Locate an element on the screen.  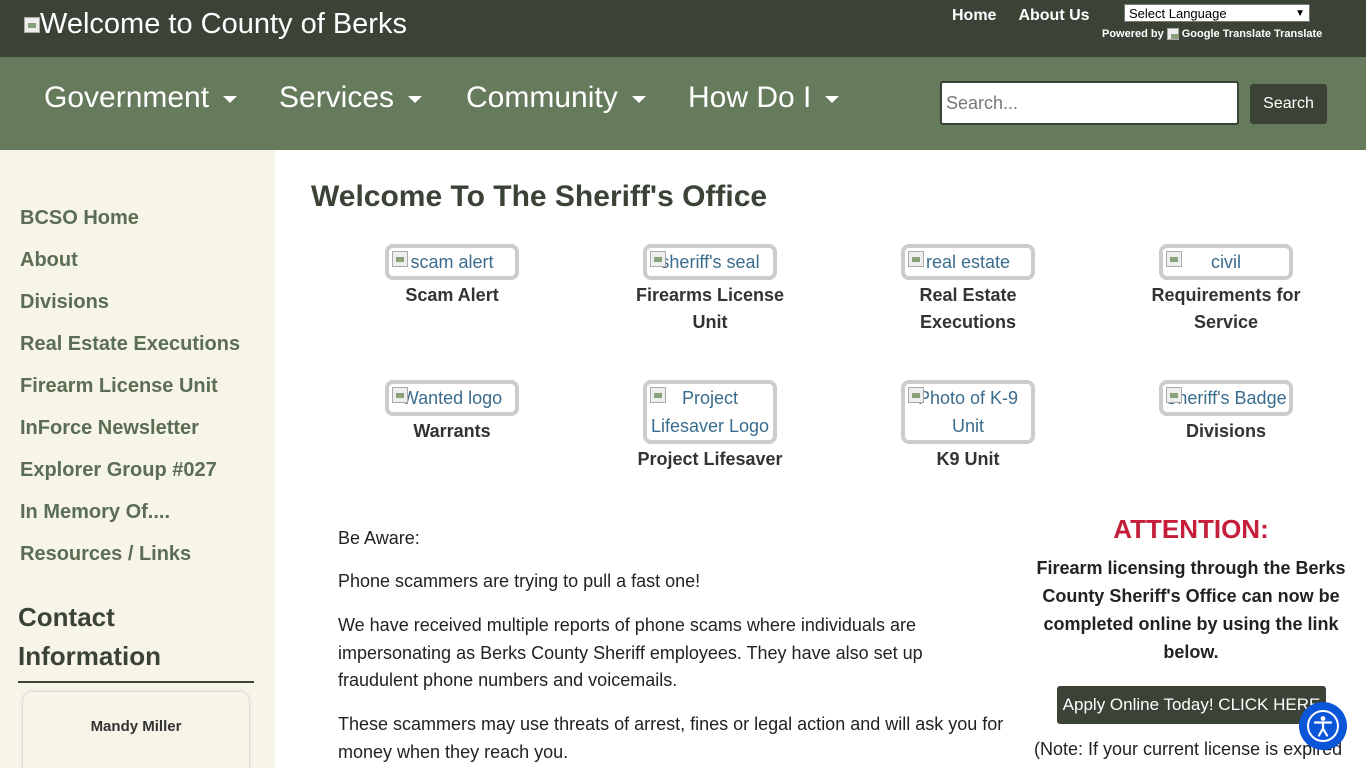
tile-image-alt: civil is located at coordinates (1226, 262).